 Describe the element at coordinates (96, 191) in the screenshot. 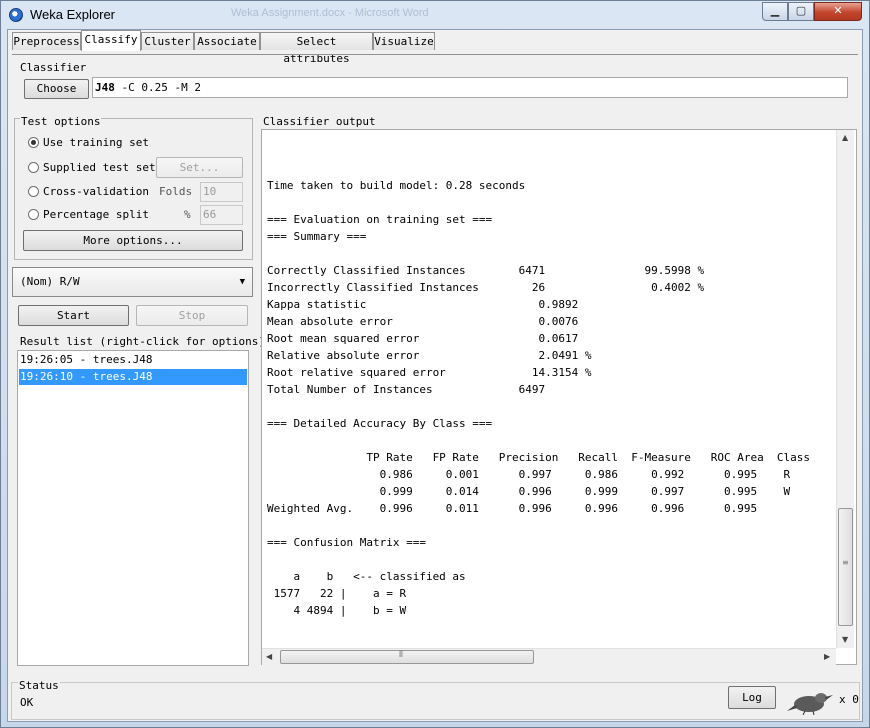

I see `cross-validation-label: Cross-validation` at that location.